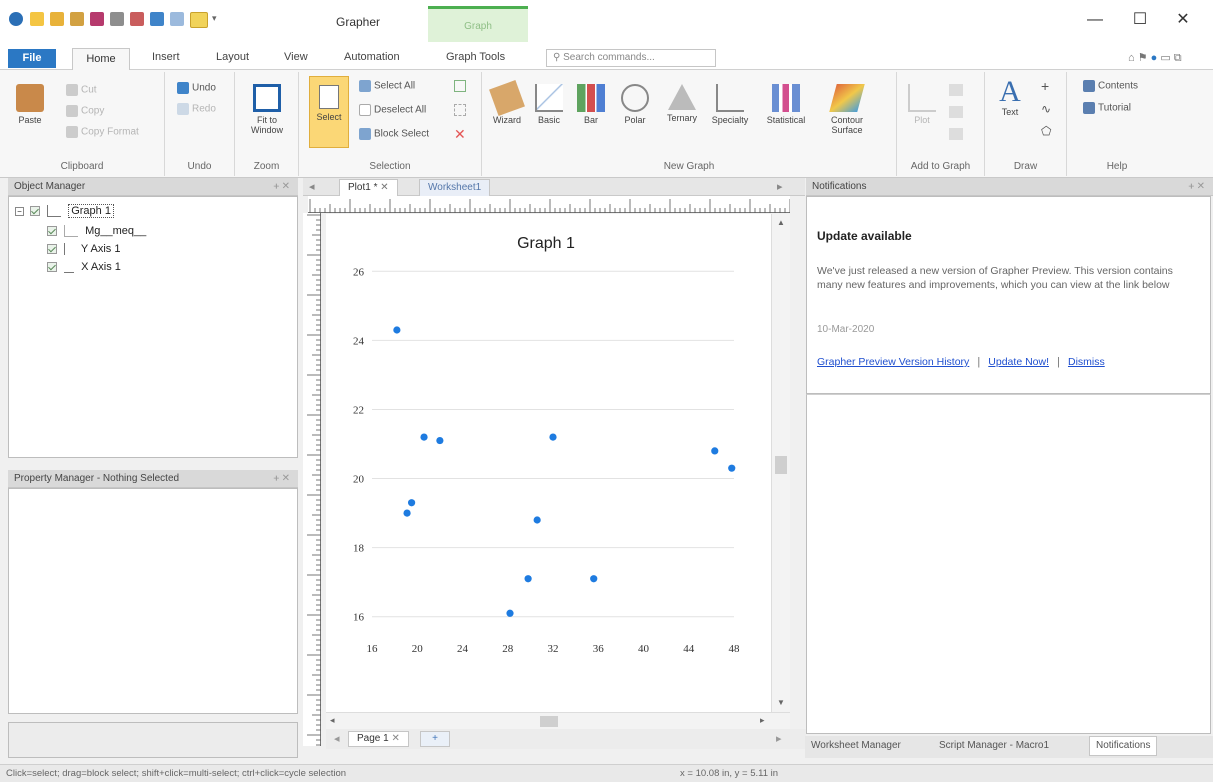 This screenshot has height=782, width=1213. What do you see at coordinates (214, 18) in the screenshot?
I see `qat-dropdown-icon: ▾` at bounding box center [214, 18].